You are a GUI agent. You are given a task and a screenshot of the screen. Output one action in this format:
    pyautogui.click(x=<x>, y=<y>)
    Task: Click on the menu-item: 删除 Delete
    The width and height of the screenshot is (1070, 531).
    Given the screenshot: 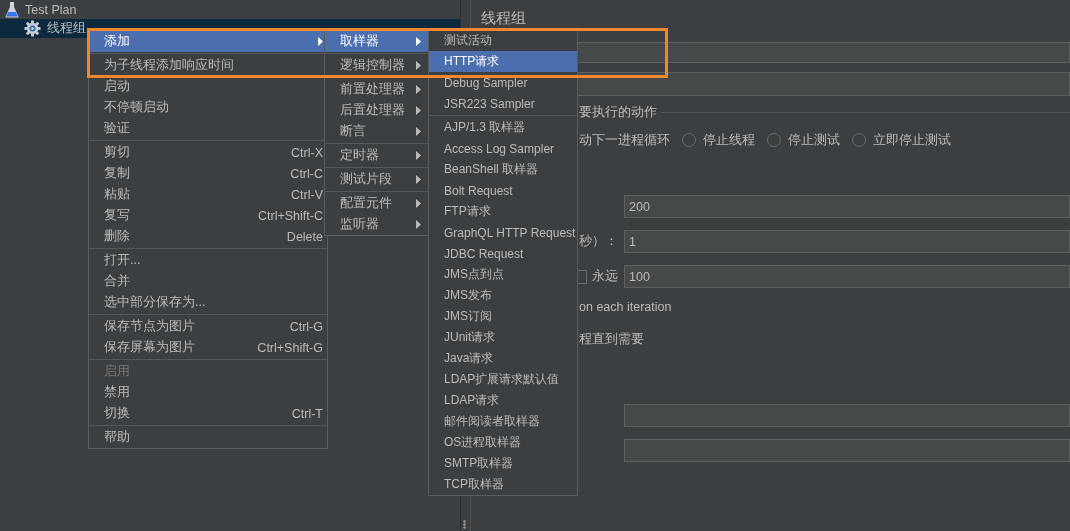 What is the action you would take?
    pyautogui.click(x=208, y=236)
    